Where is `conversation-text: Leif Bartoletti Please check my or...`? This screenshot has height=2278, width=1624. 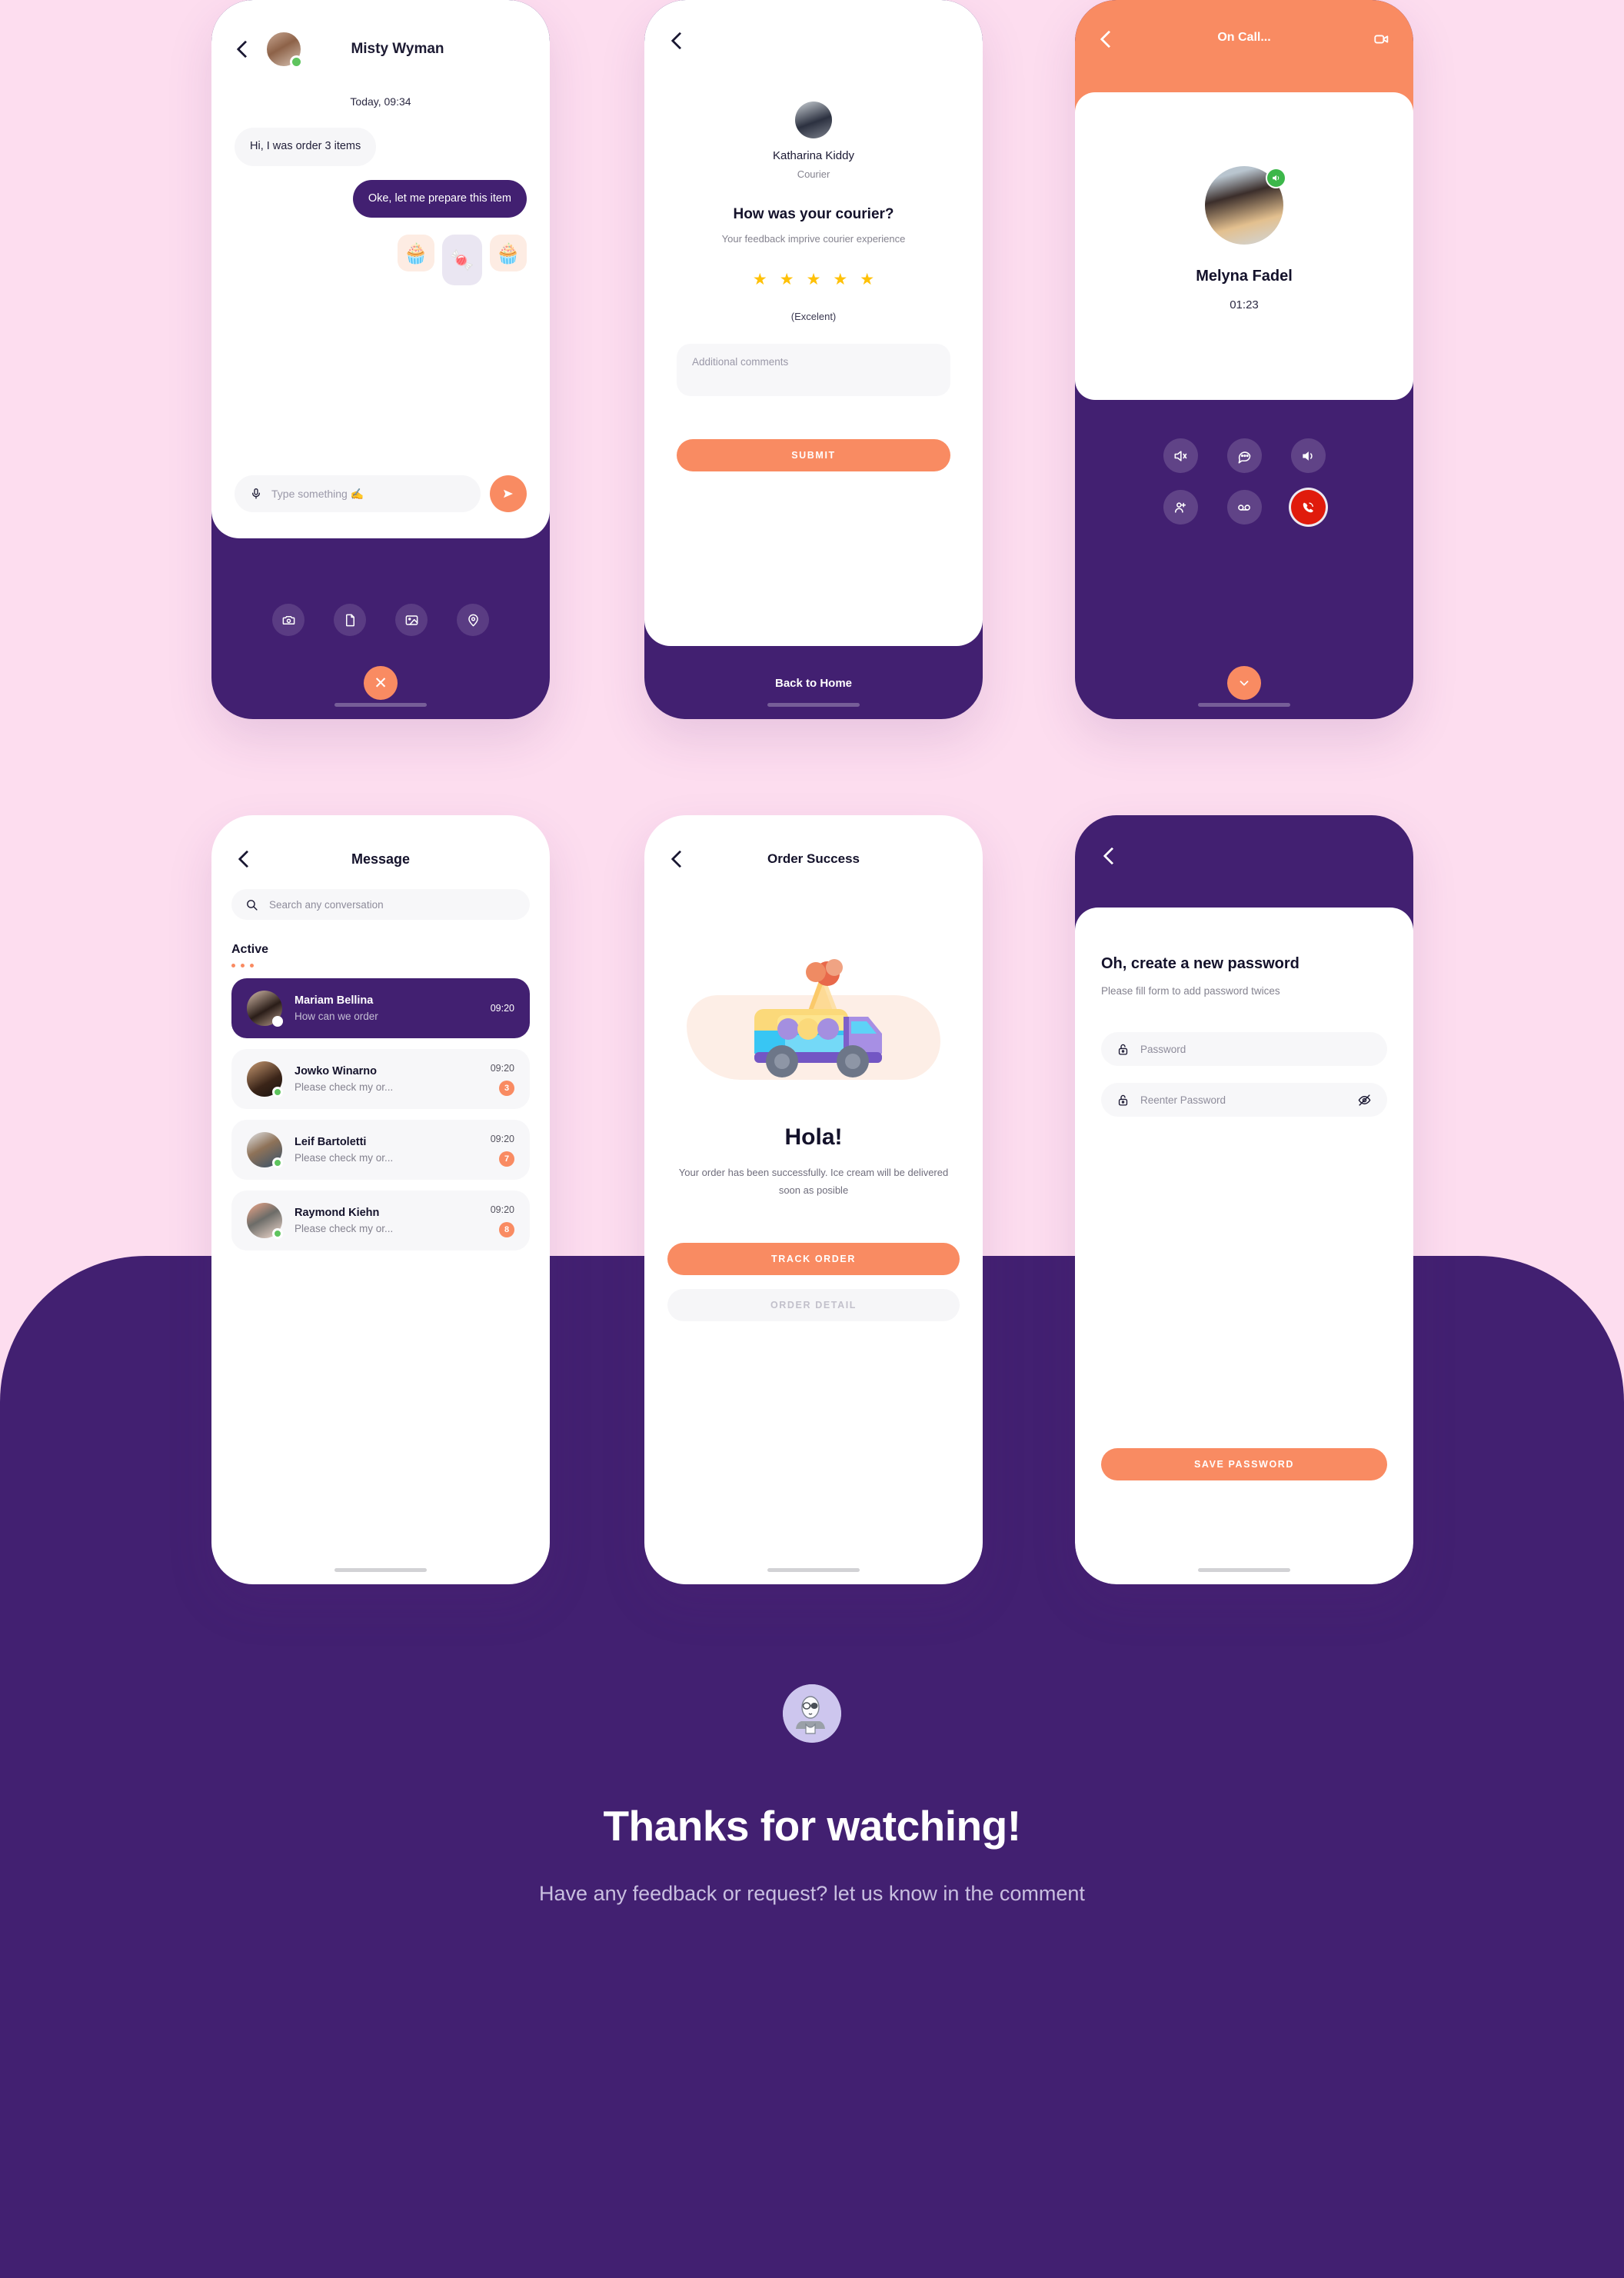 conversation-text: Leif Bartoletti Please check my or... is located at coordinates (386, 1150).